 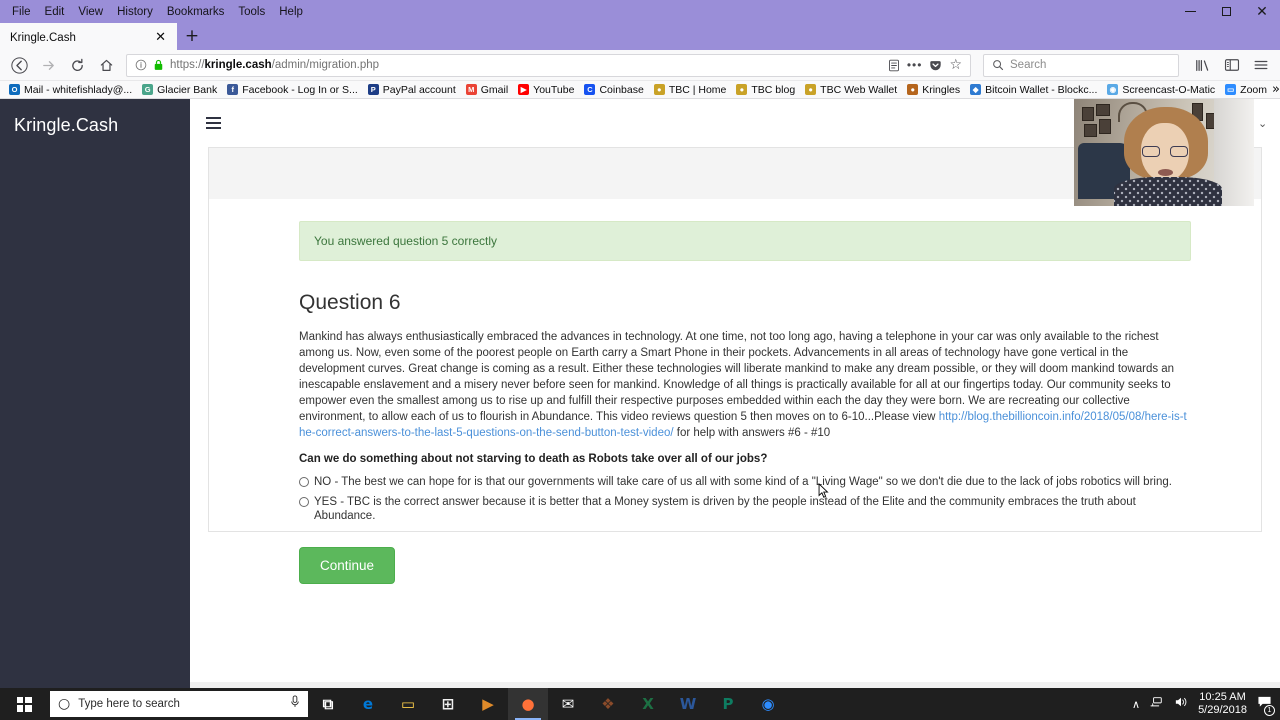 I want to click on webcam-overlay, so click(x=1164, y=152).